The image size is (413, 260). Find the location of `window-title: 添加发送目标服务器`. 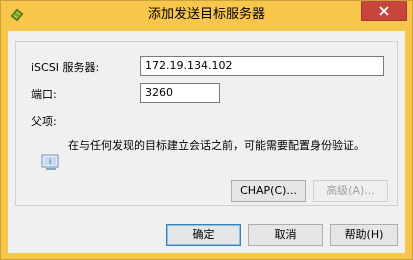

window-title: 添加发送目标服务器 is located at coordinates (206, 14).